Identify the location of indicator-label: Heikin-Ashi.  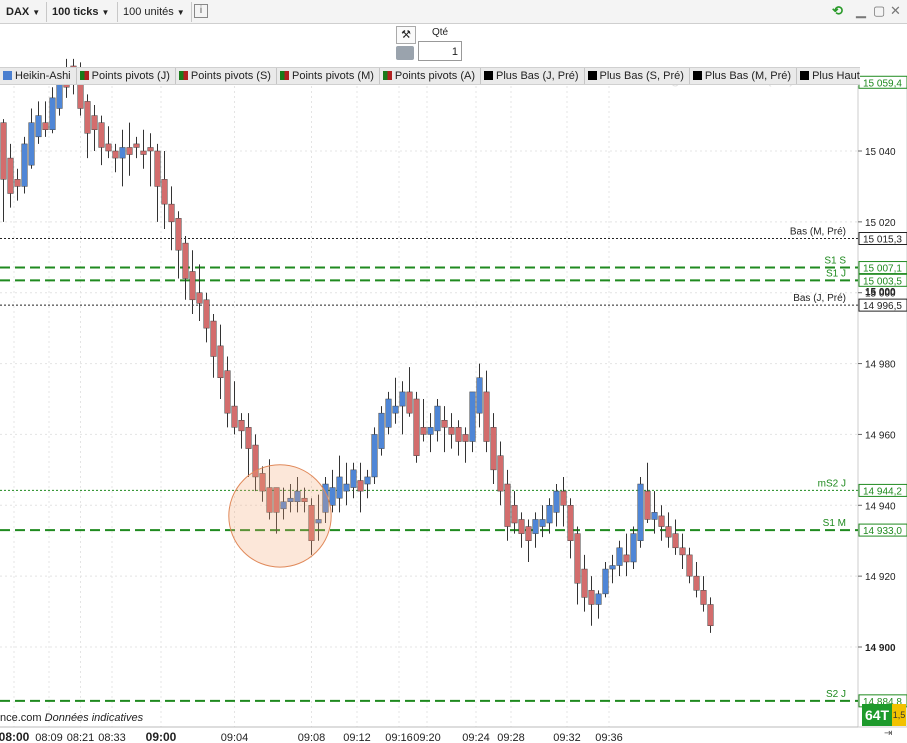
(43, 76).